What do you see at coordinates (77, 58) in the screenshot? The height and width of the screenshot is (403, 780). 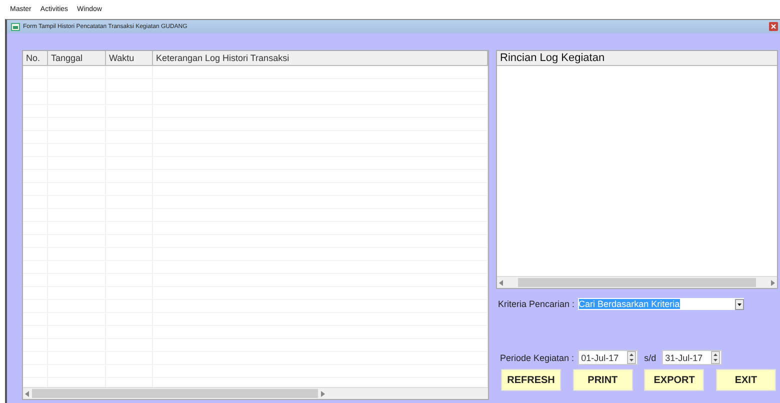 I see `column-header: Tanggal` at bounding box center [77, 58].